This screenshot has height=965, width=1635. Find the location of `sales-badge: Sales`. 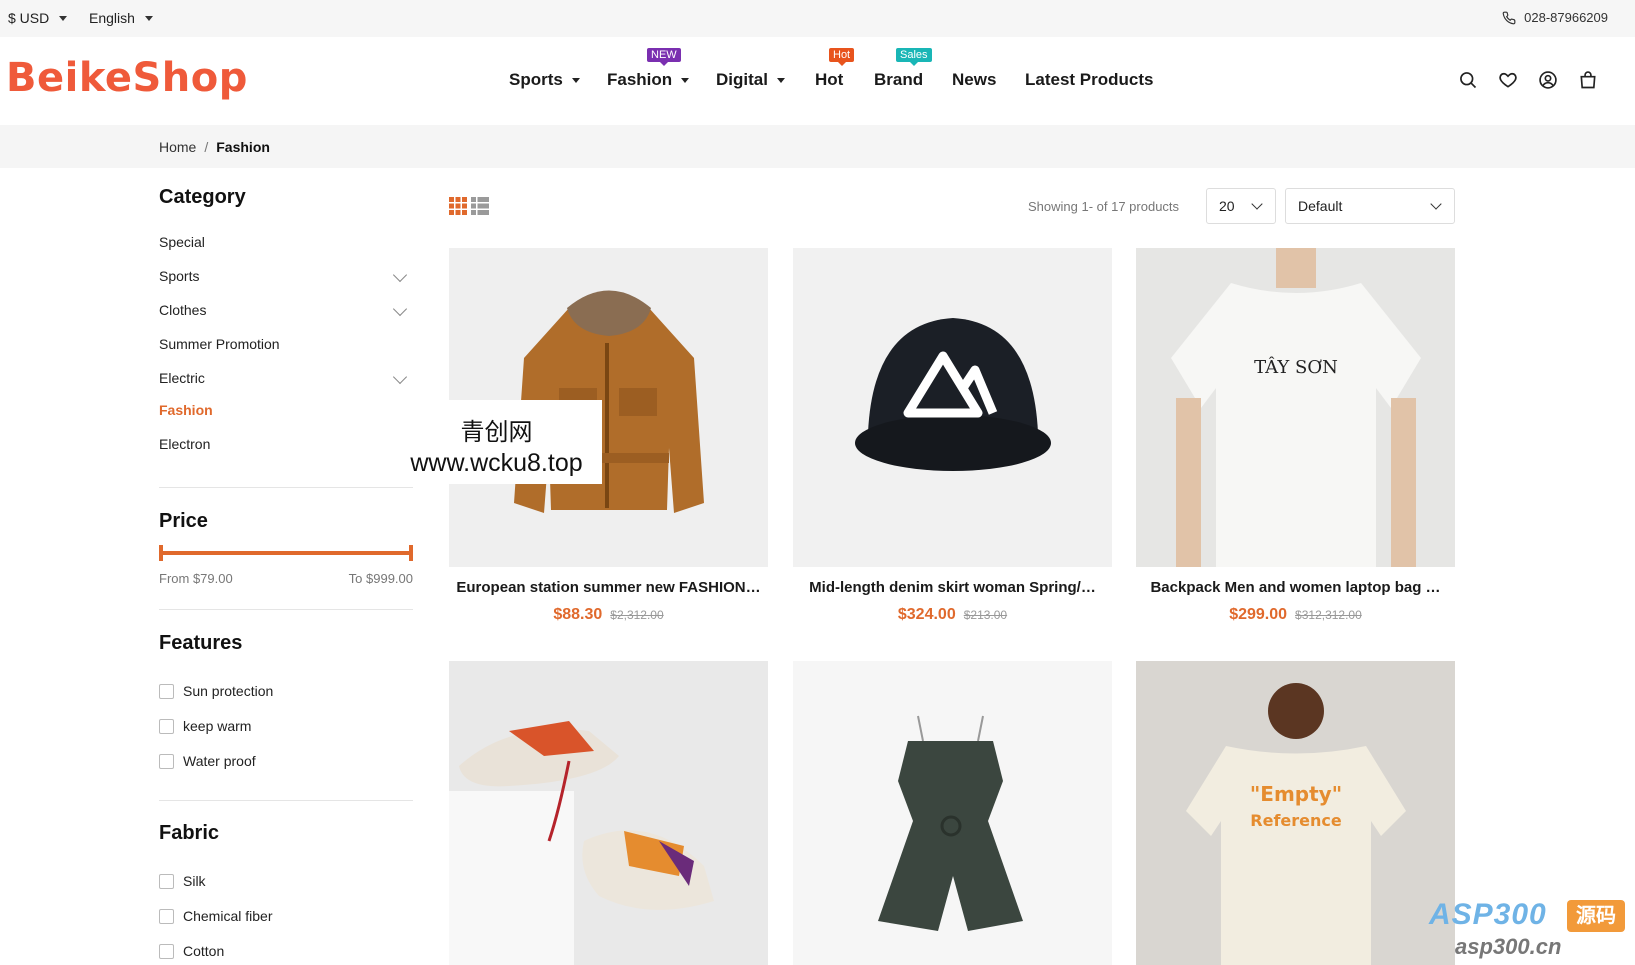

sales-badge: Sales is located at coordinates (914, 57).